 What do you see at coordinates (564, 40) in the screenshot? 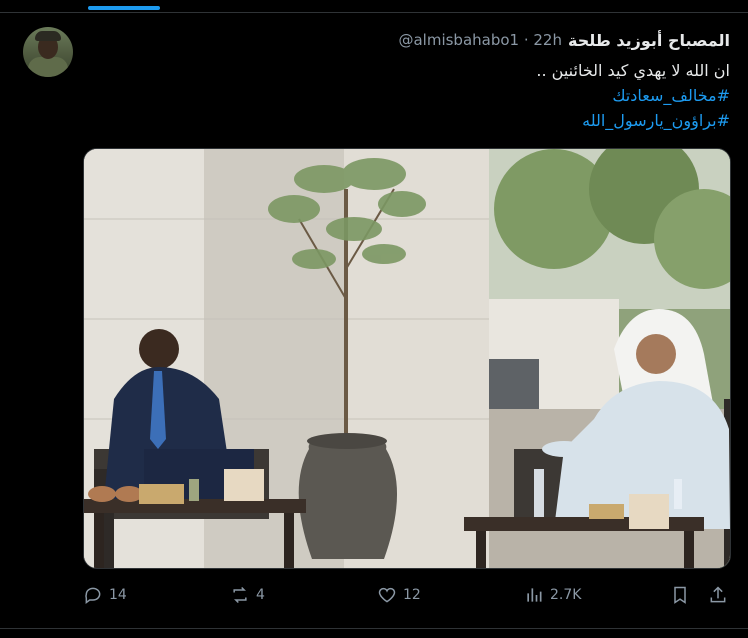
I see `tweet-header: المصباح أبوزيد طلحة @almisbahabo1 · 22h` at bounding box center [564, 40].